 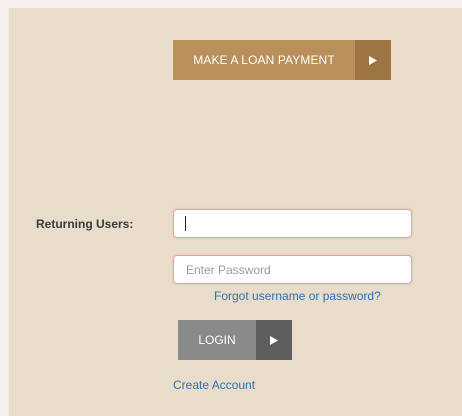 What do you see at coordinates (214, 385) in the screenshot?
I see `create-account-link: Create Account` at bounding box center [214, 385].